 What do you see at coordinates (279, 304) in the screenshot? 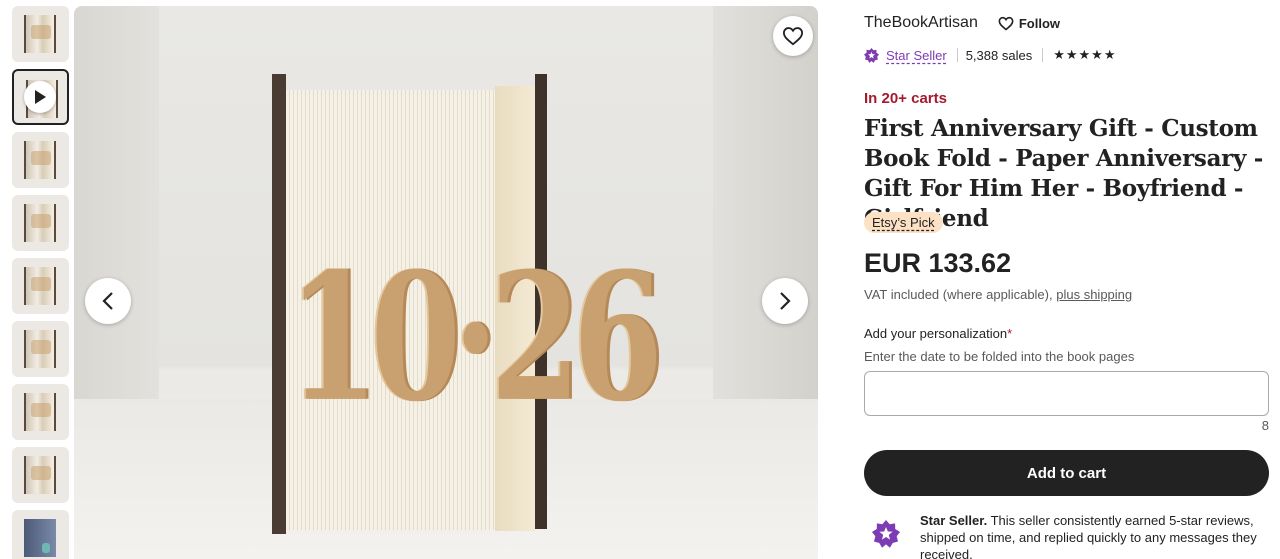
I see `book-cover` at bounding box center [279, 304].